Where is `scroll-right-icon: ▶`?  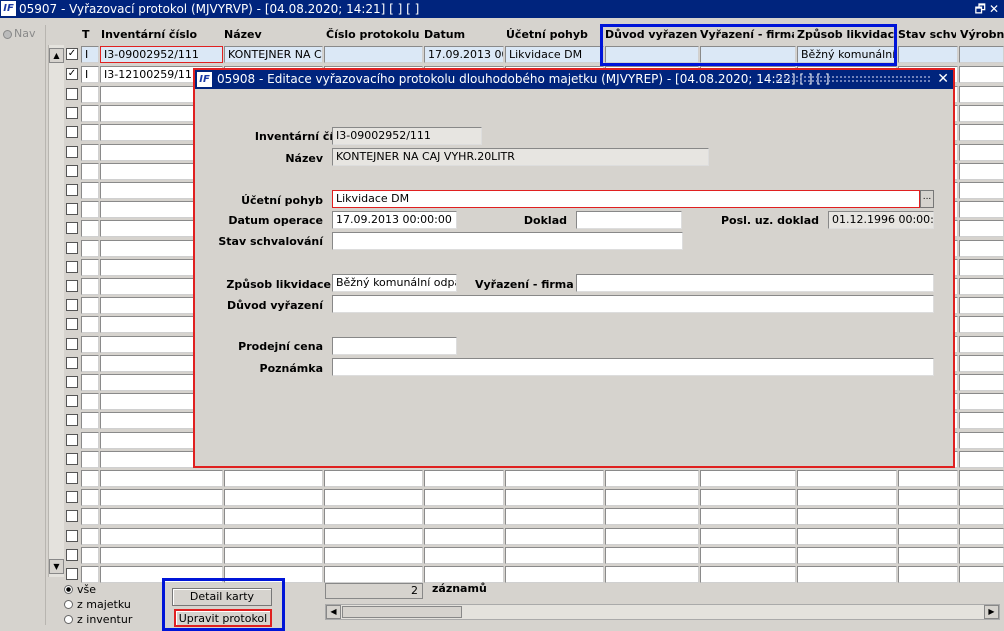
scroll-right-icon: ▶ is located at coordinates (991, 612).